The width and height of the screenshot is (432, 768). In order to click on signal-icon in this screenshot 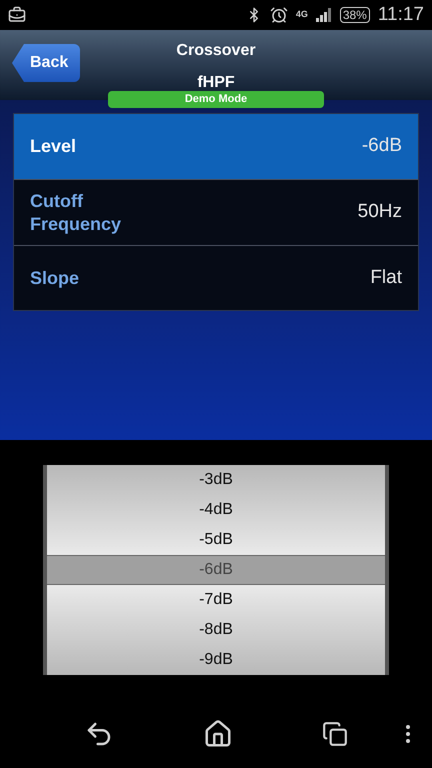, I will do `click(324, 15)`.